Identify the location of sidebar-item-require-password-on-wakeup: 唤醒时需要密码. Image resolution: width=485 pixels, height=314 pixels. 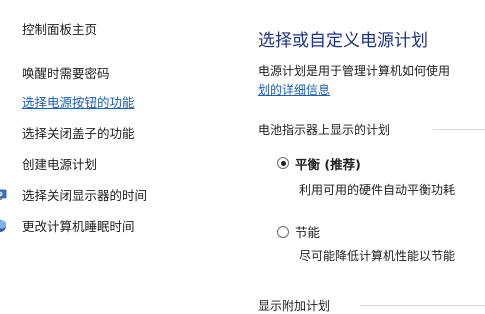
(66, 74).